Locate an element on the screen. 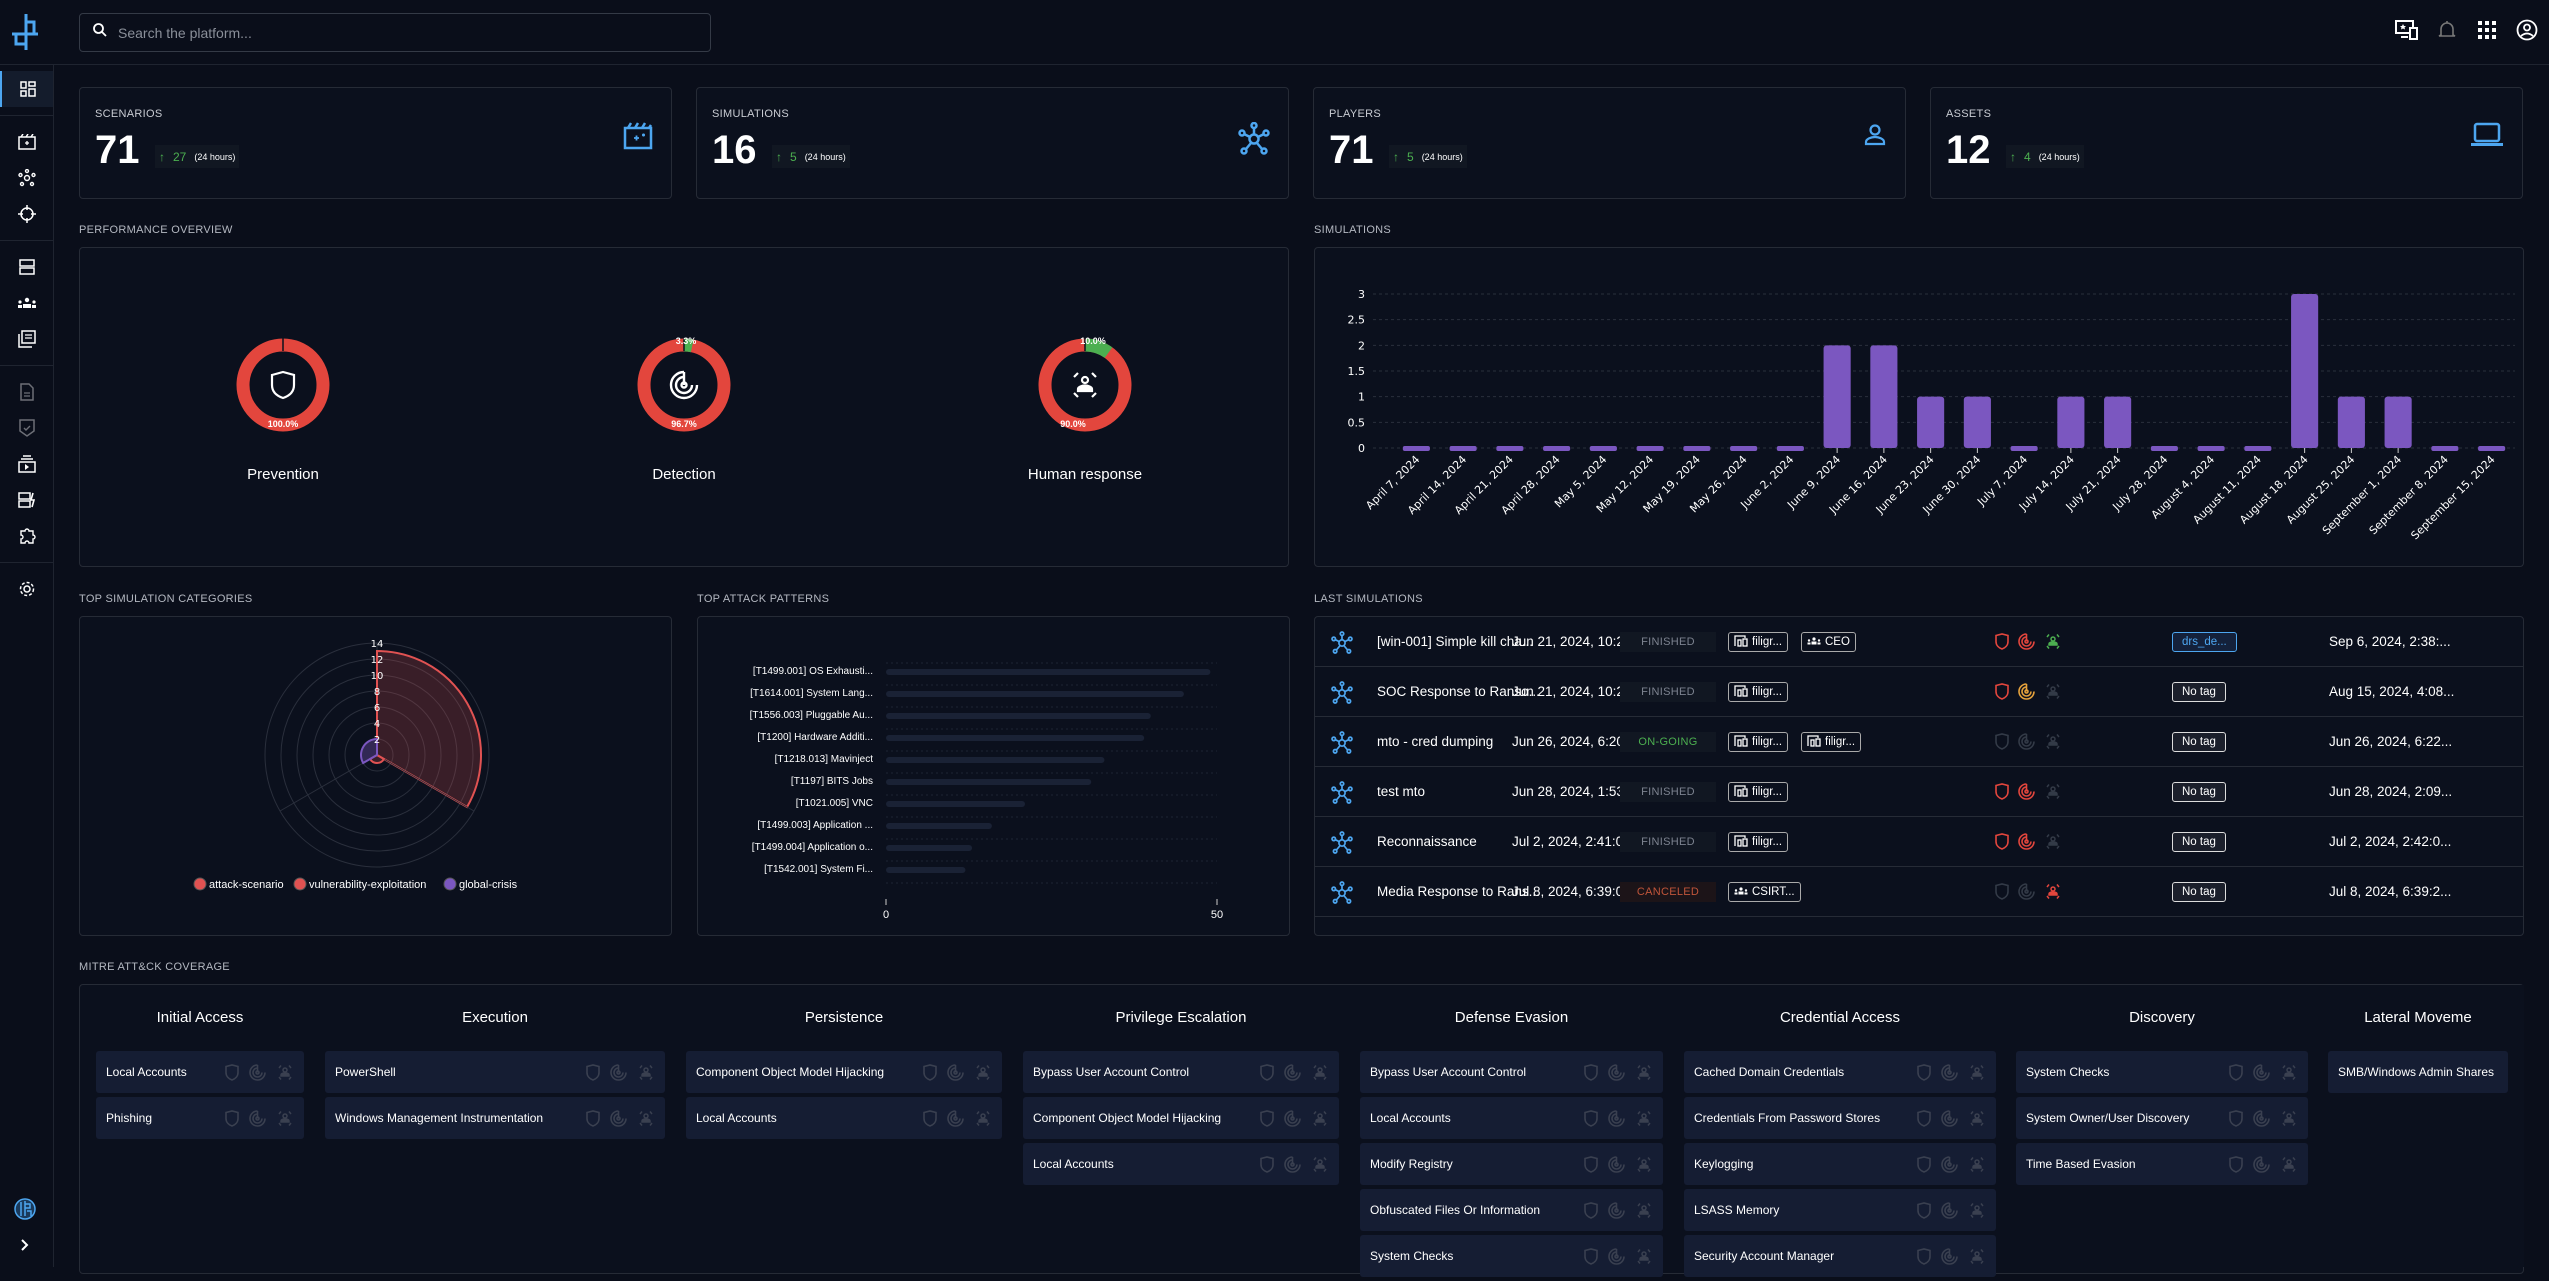  donut-detection: 96.7% 3.3% is located at coordinates (684, 385).